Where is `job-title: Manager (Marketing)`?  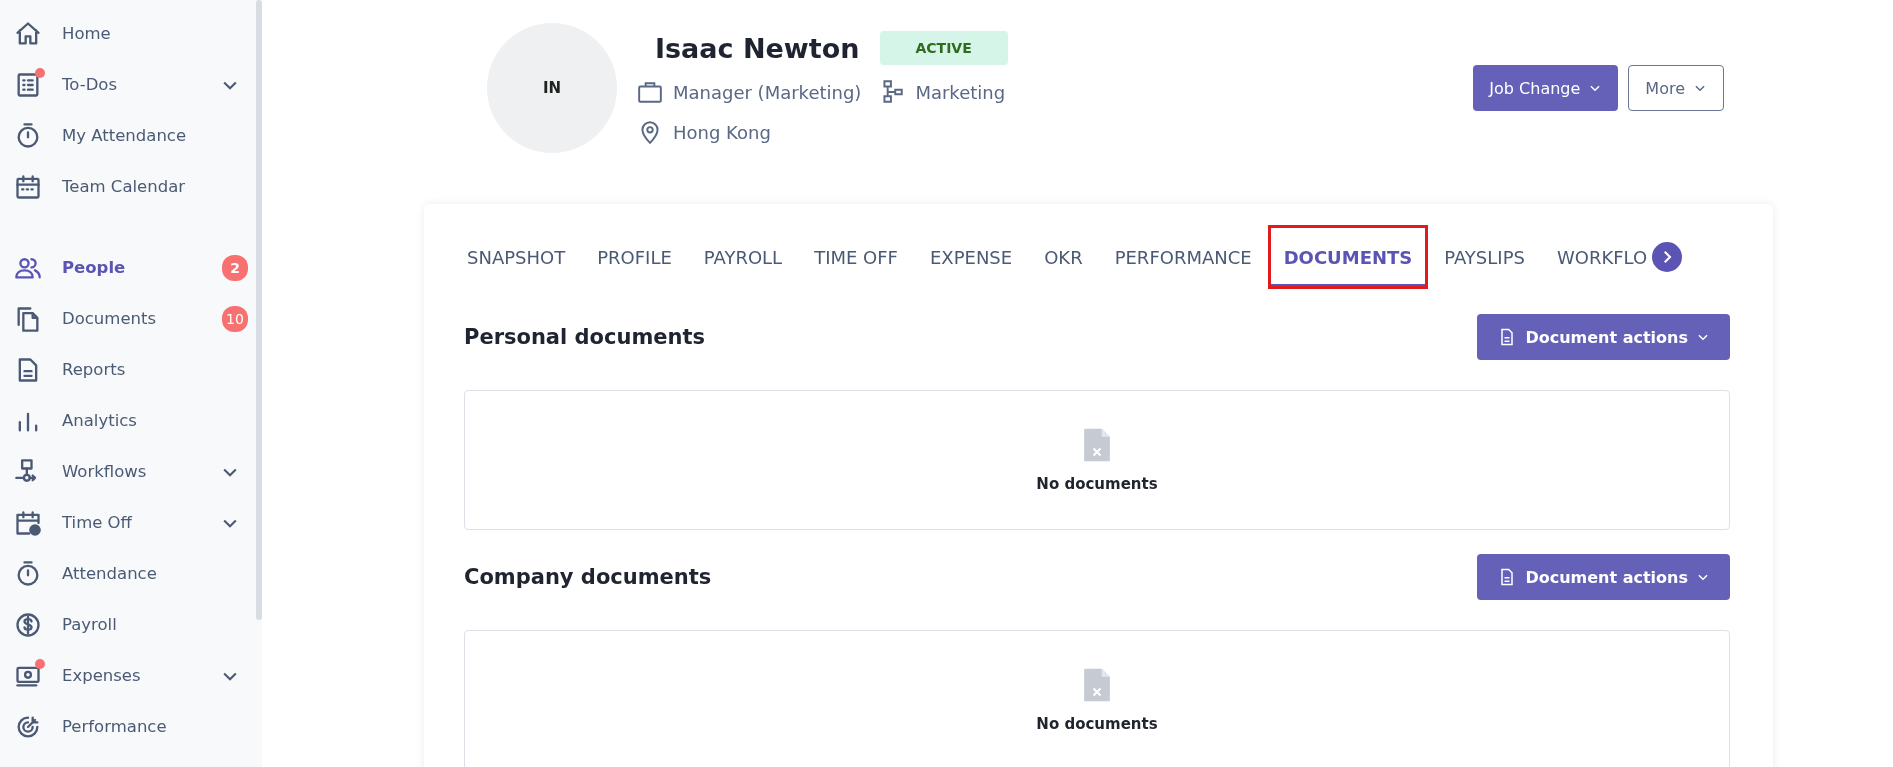 job-title: Manager (Marketing) is located at coordinates (767, 92).